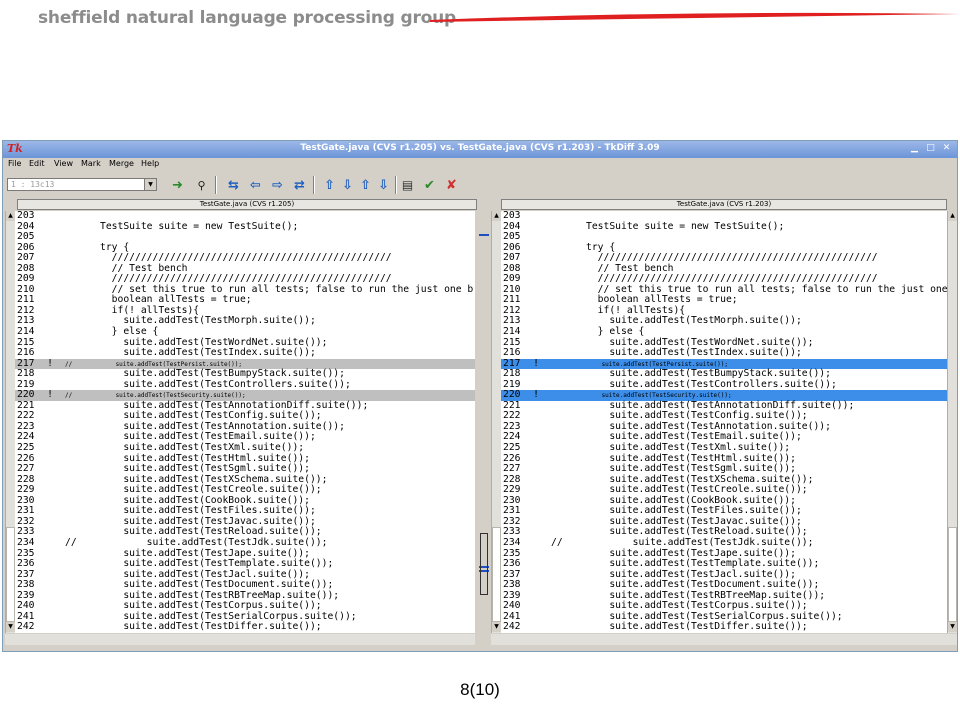 The width and height of the screenshot is (960, 720). Describe the element at coordinates (682, 479) in the screenshot. I see `code-text: suite.addTest(TestXSchema.suite());` at that location.